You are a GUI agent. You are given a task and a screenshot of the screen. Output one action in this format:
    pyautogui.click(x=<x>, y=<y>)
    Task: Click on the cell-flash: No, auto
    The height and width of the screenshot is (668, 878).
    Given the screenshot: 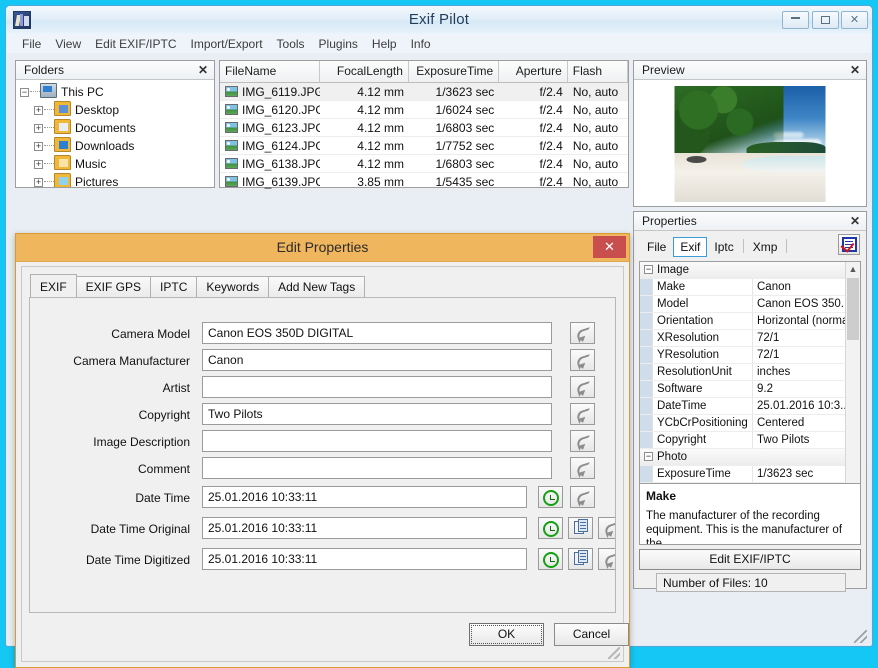 What is the action you would take?
    pyautogui.click(x=595, y=128)
    